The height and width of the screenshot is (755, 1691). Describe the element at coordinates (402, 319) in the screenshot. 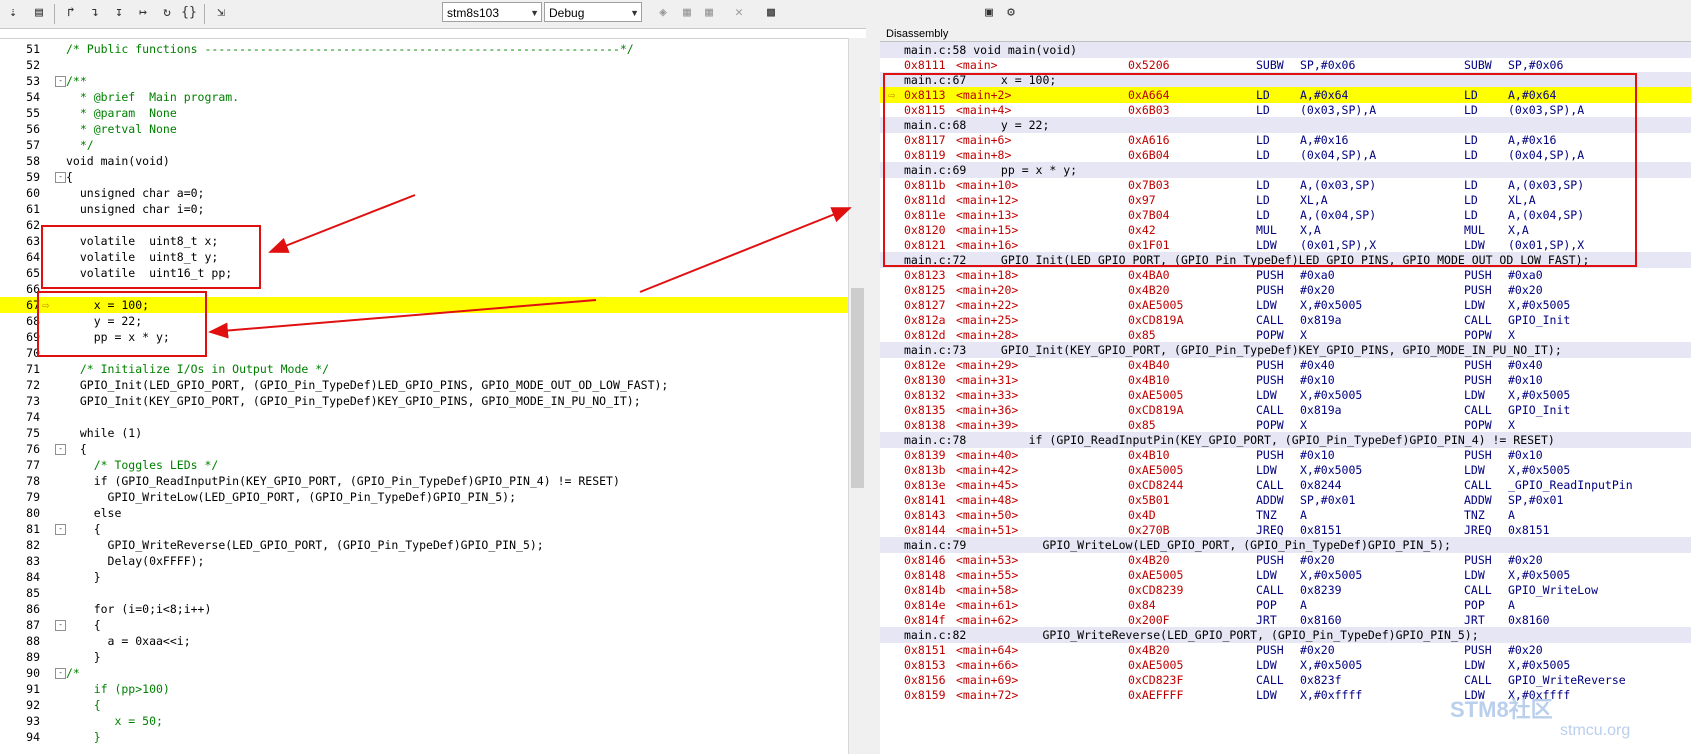

I see `arrow-to-statements` at that location.